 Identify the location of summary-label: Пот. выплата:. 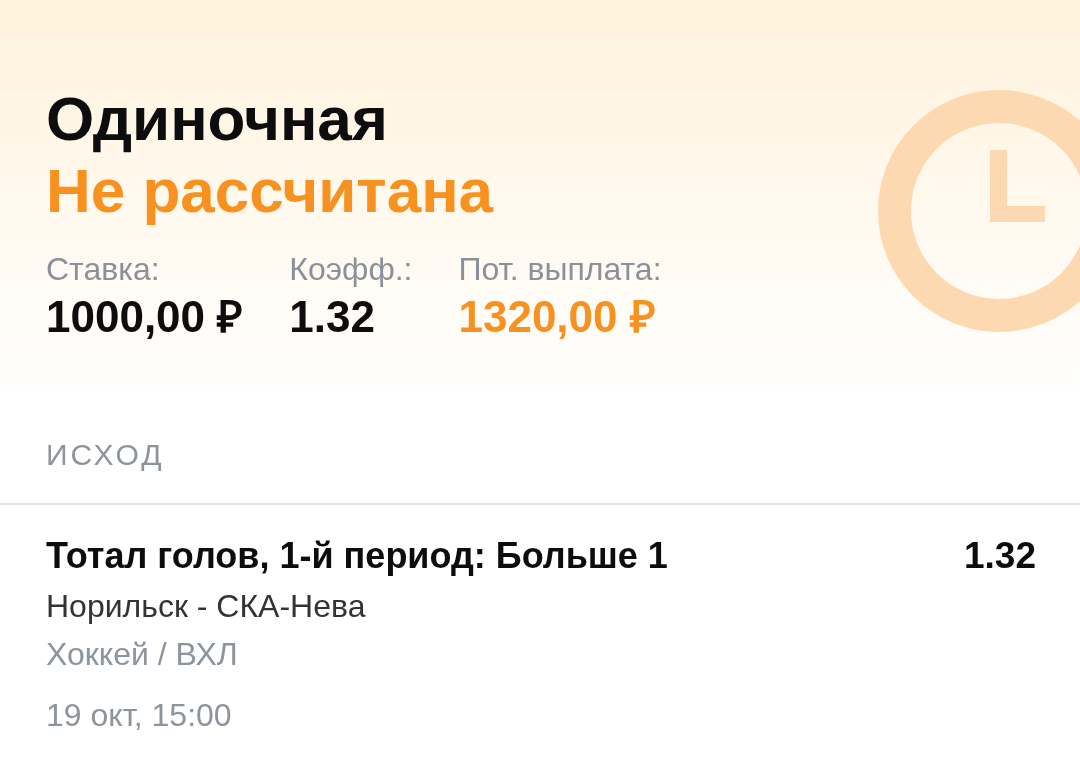
(560, 269).